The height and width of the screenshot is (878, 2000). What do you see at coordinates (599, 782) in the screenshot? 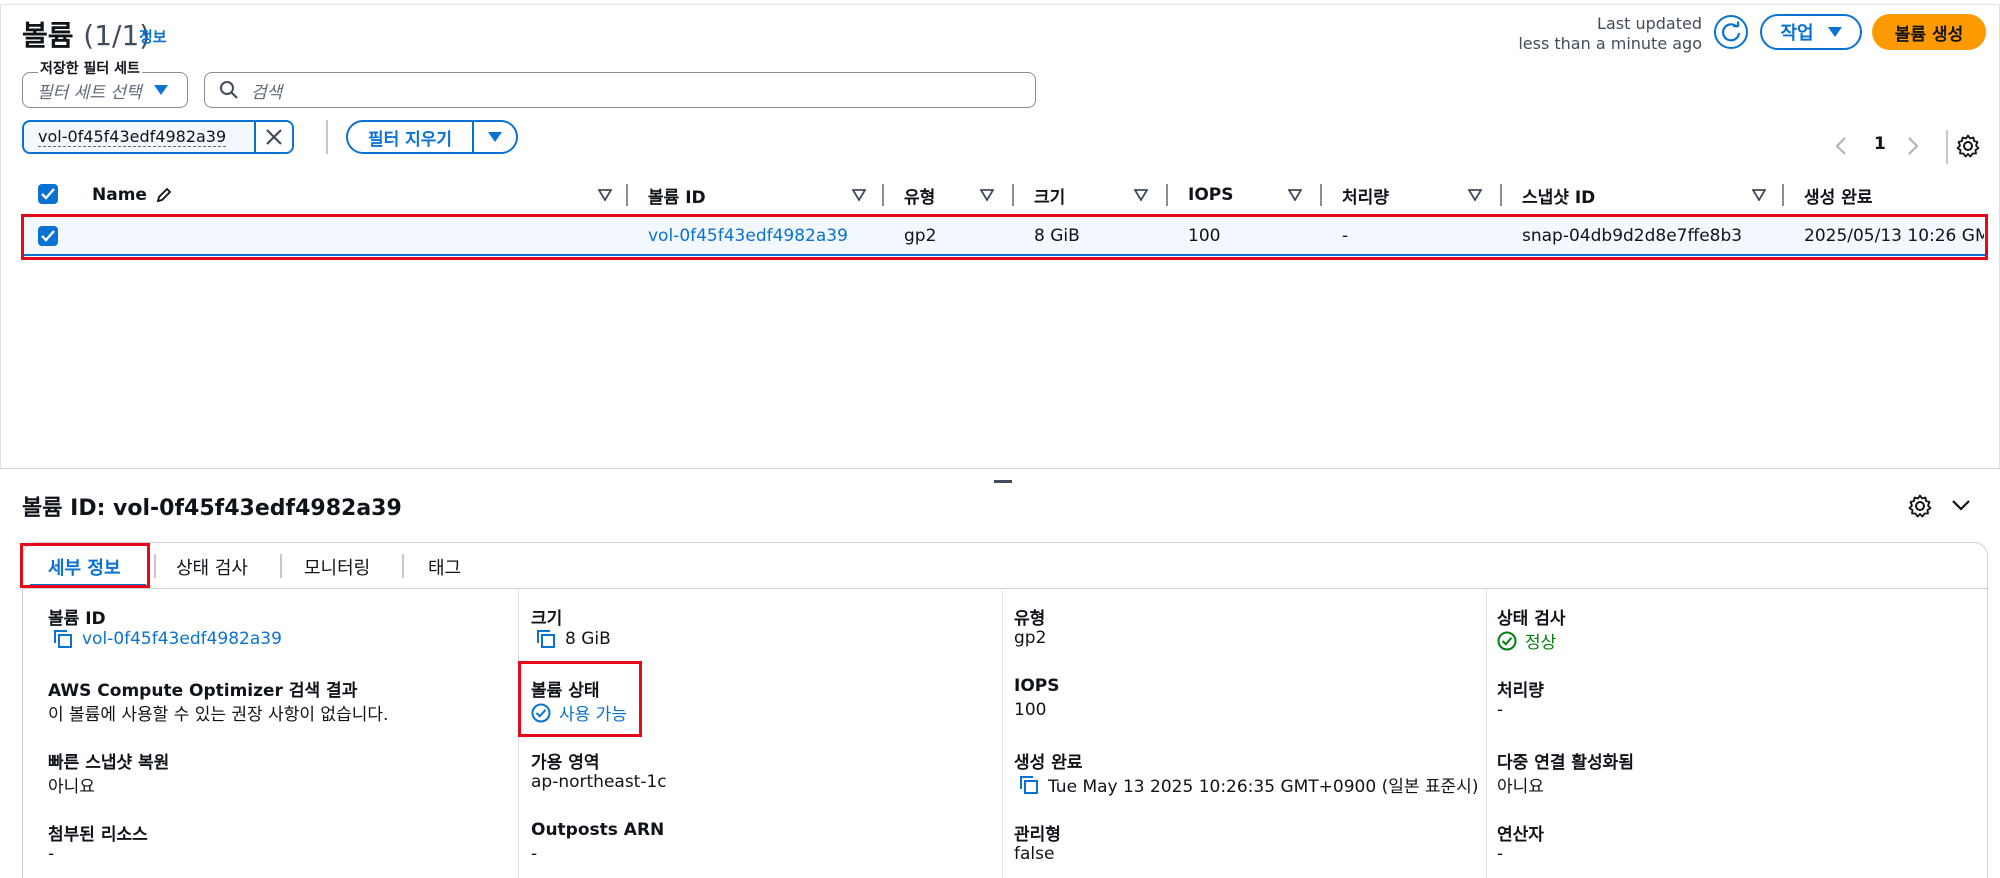
I see `value-availability-zone: ap-northeast-1c` at bounding box center [599, 782].